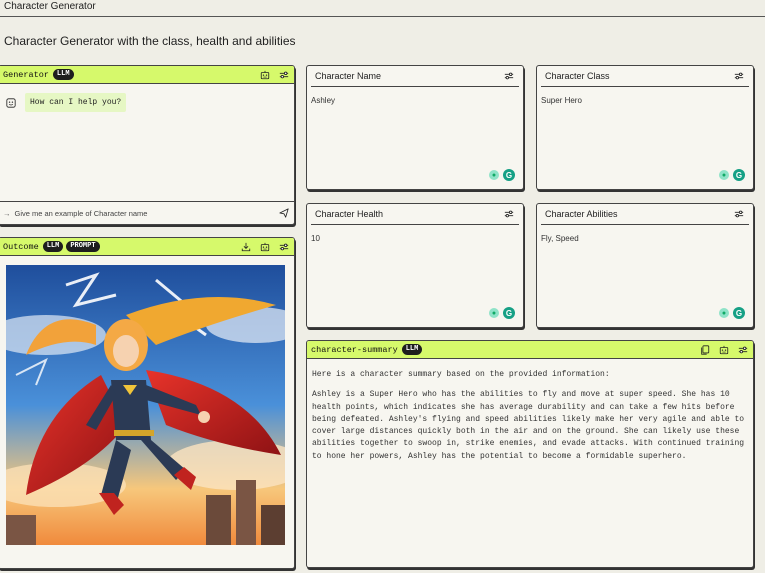 The image size is (765, 573). What do you see at coordinates (83, 246) in the screenshot?
I see `prompt-badge: PROMPT` at bounding box center [83, 246].